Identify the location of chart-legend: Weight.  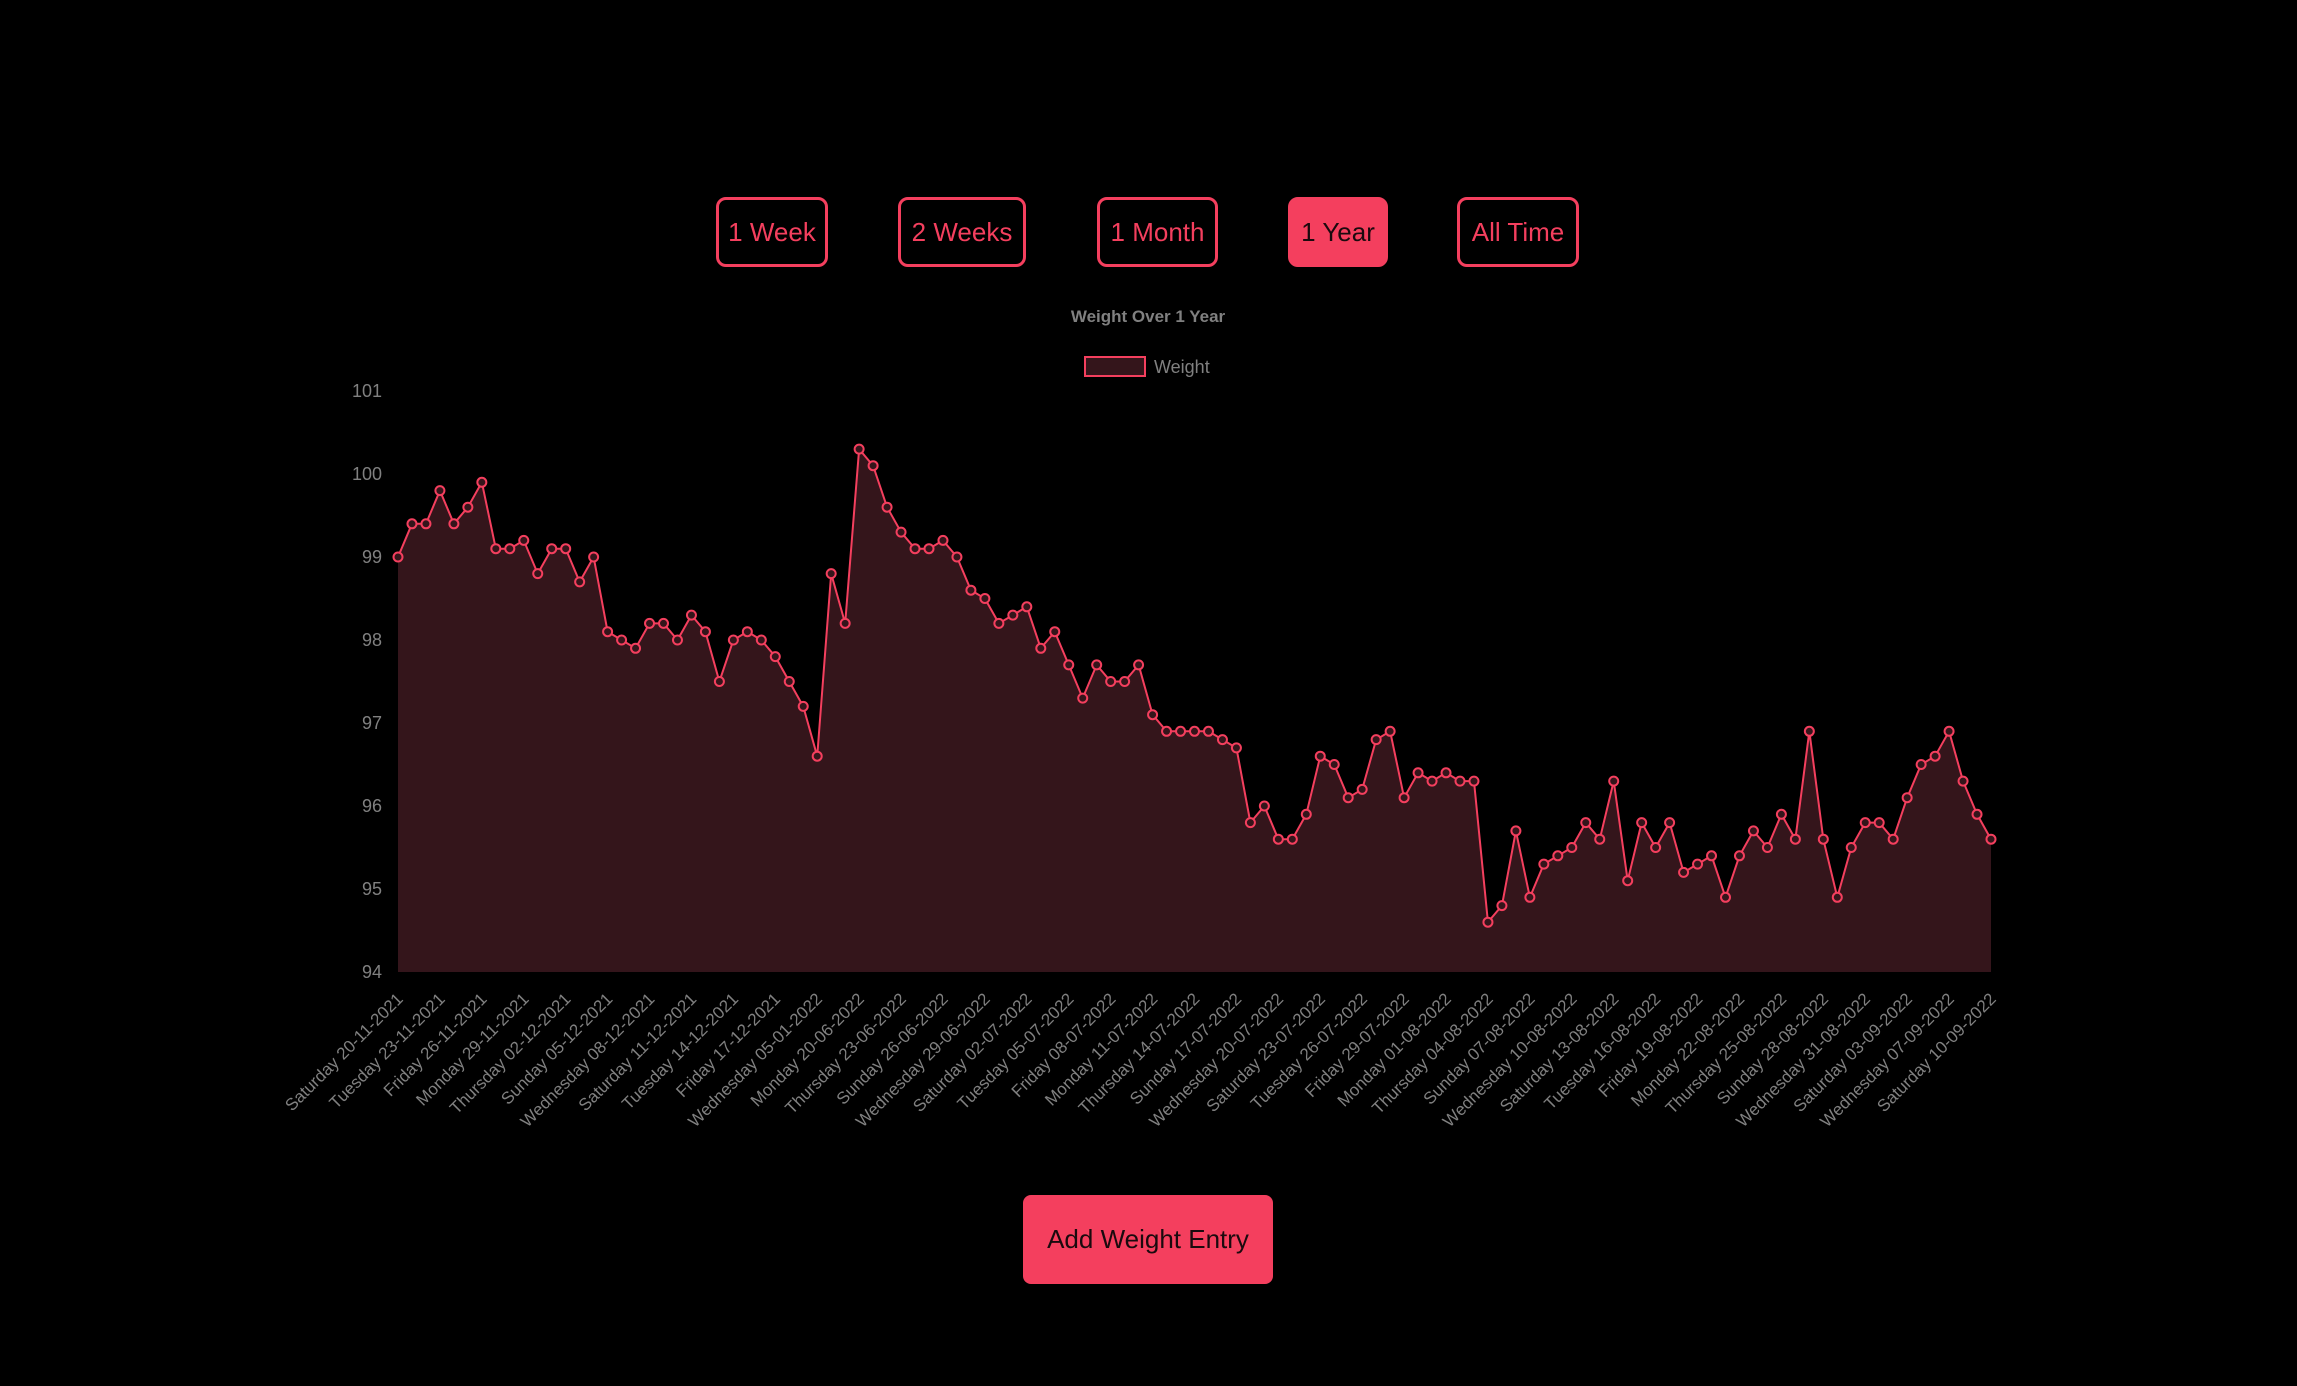
(1147, 366).